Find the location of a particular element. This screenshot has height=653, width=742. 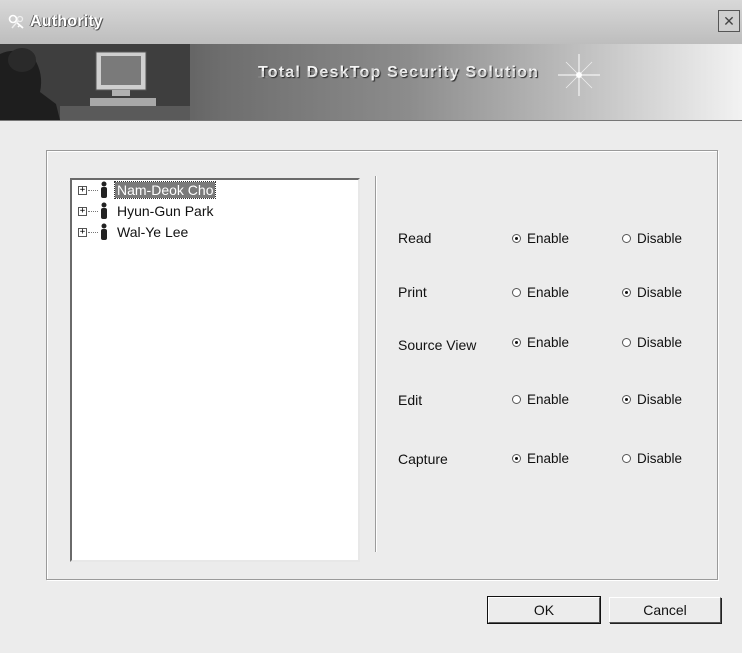

banner-illustration is located at coordinates (95, 82).